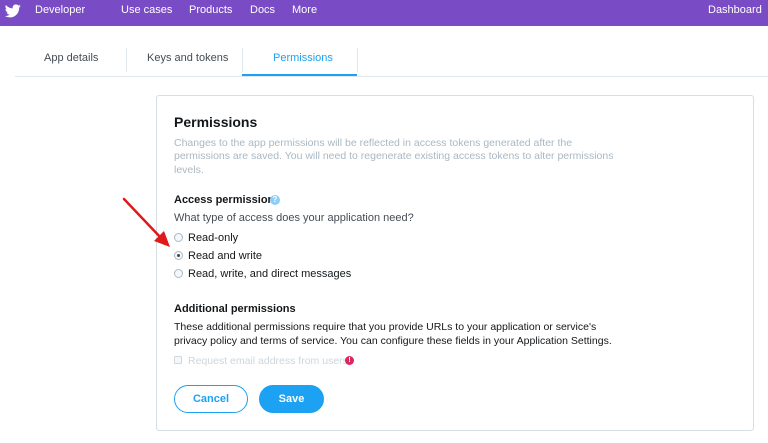  I want to click on active-tab-indicator, so click(299, 75).